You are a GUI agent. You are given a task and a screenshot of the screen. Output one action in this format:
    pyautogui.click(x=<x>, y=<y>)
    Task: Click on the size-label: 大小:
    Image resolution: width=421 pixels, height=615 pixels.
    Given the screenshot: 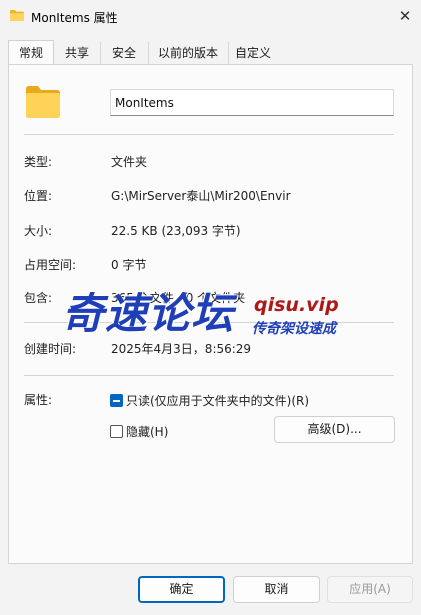 What is the action you would take?
    pyautogui.click(x=38, y=231)
    